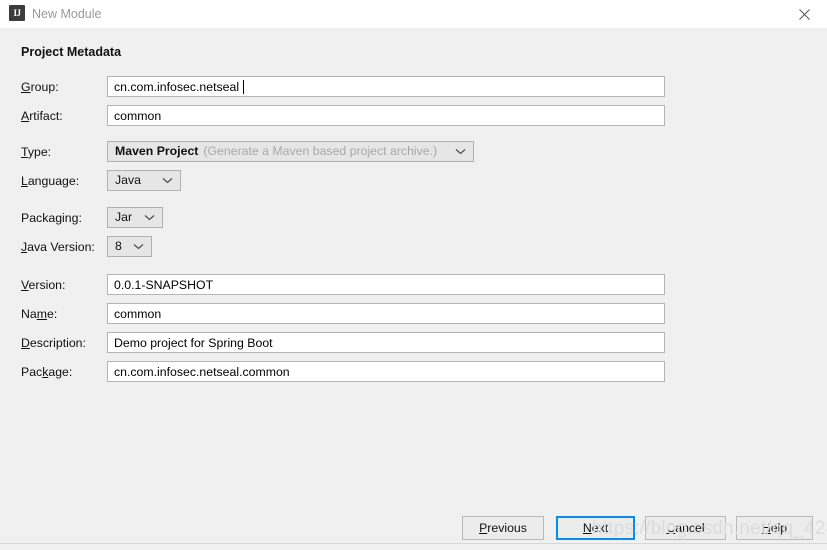  Describe the element at coordinates (59, 218) in the screenshot. I see `packaging-label-mnemonic: g` at that location.